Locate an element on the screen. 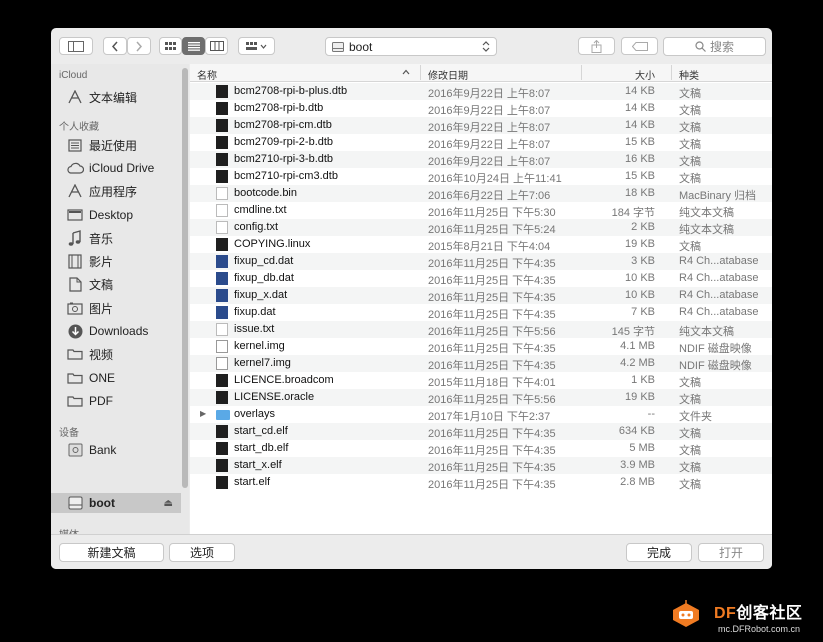 The image size is (823, 642). new-document-button: 新建文稿 is located at coordinates (111, 552).